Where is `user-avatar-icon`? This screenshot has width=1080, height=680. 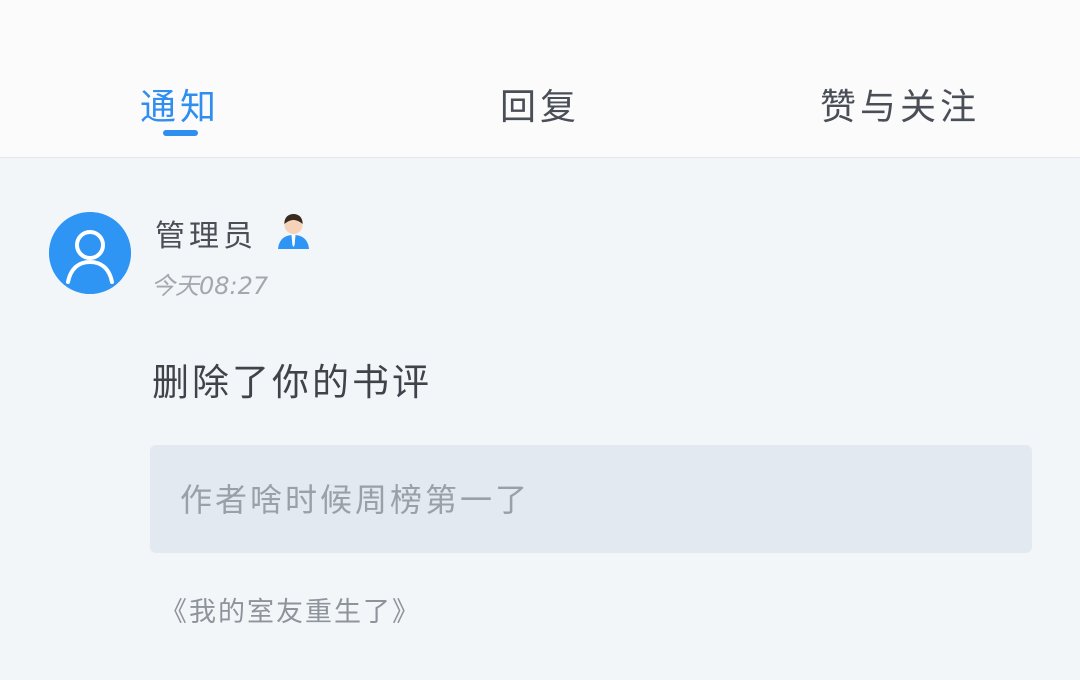 user-avatar-icon is located at coordinates (90, 253).